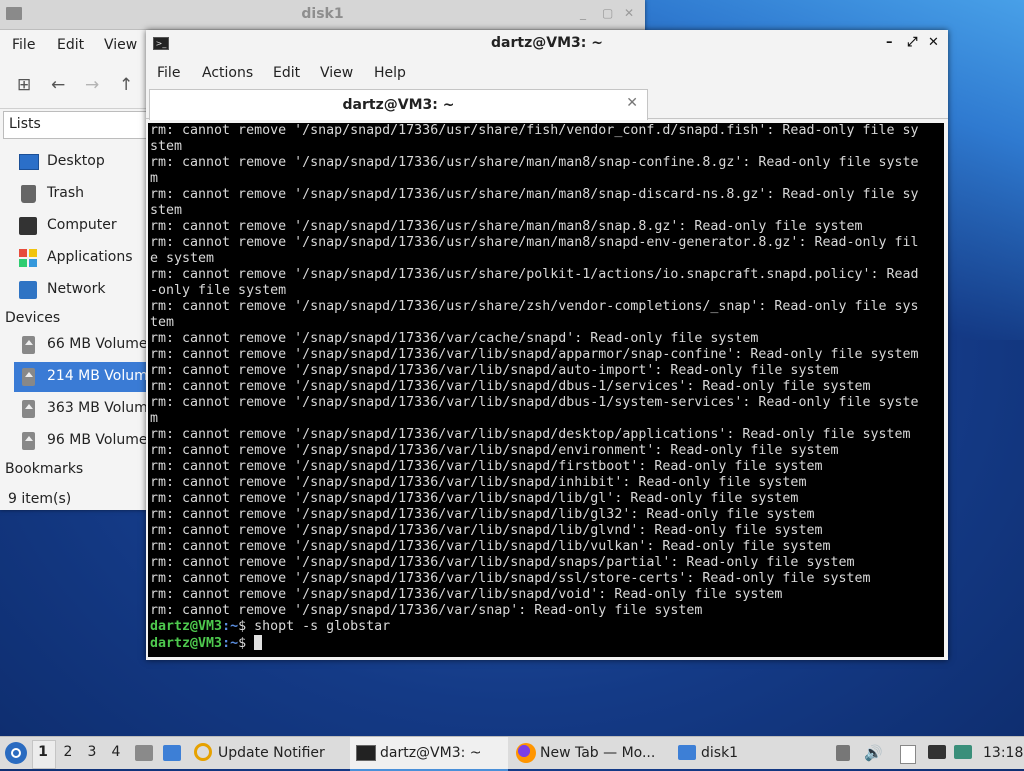  Describe the element at coordinates (85, 409) in the screenshot. I see `device-item: 363 MB Volume` at that location.